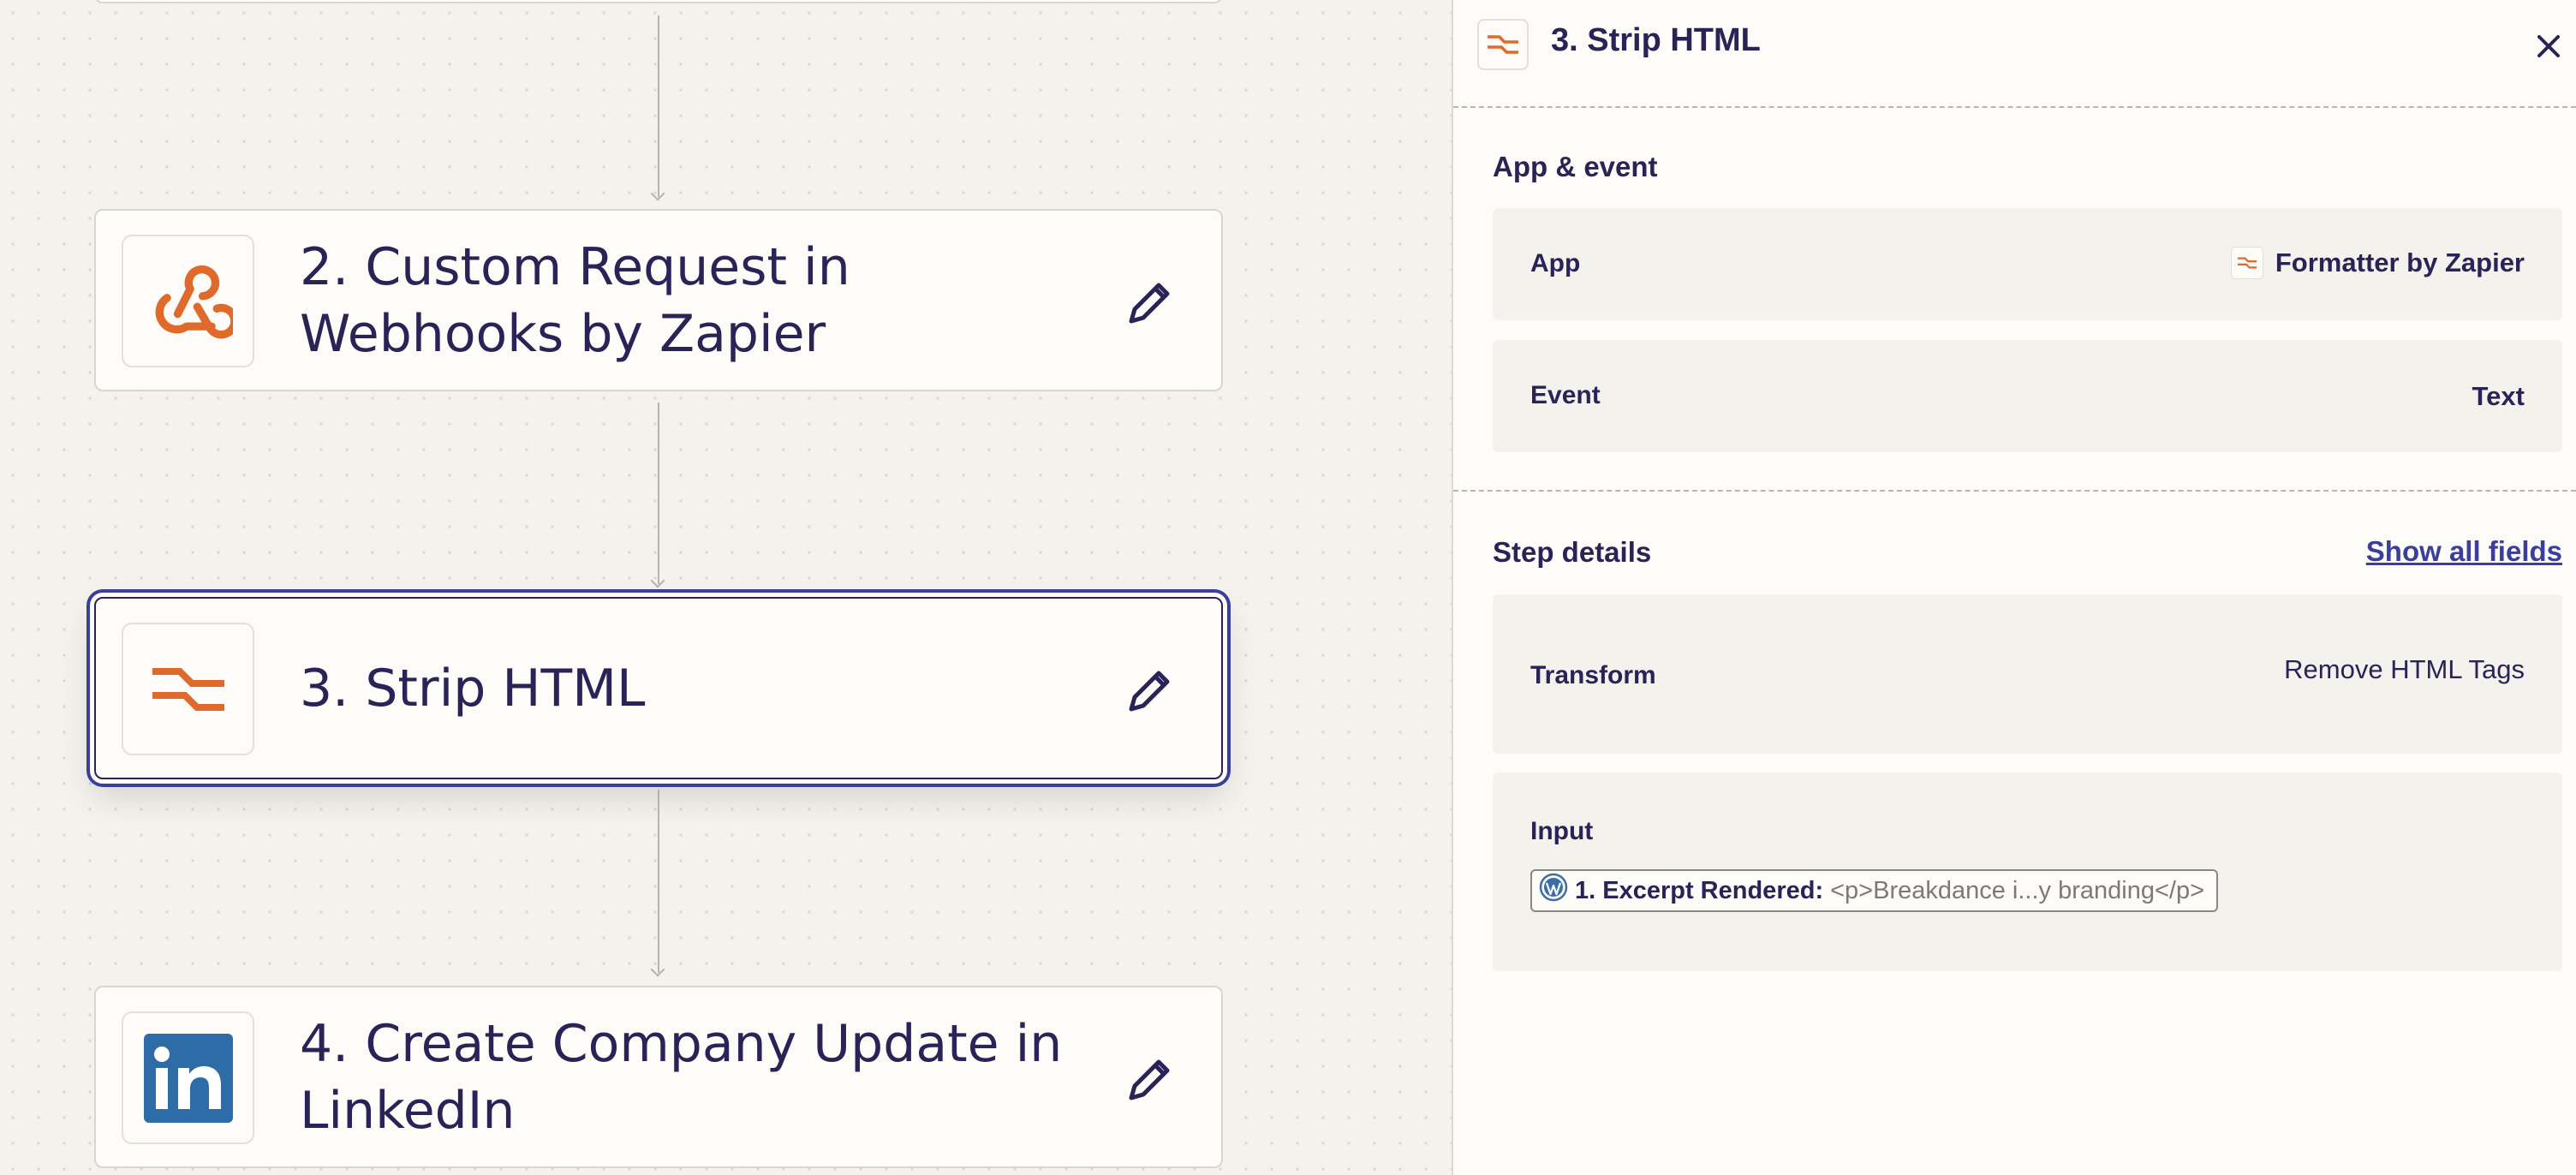 Image resolution: width=2576 pixels, height=1175 pixels. Describe the element at coordinates (188, 301) in the screenshot. I see `webhooks-icon` at that location.